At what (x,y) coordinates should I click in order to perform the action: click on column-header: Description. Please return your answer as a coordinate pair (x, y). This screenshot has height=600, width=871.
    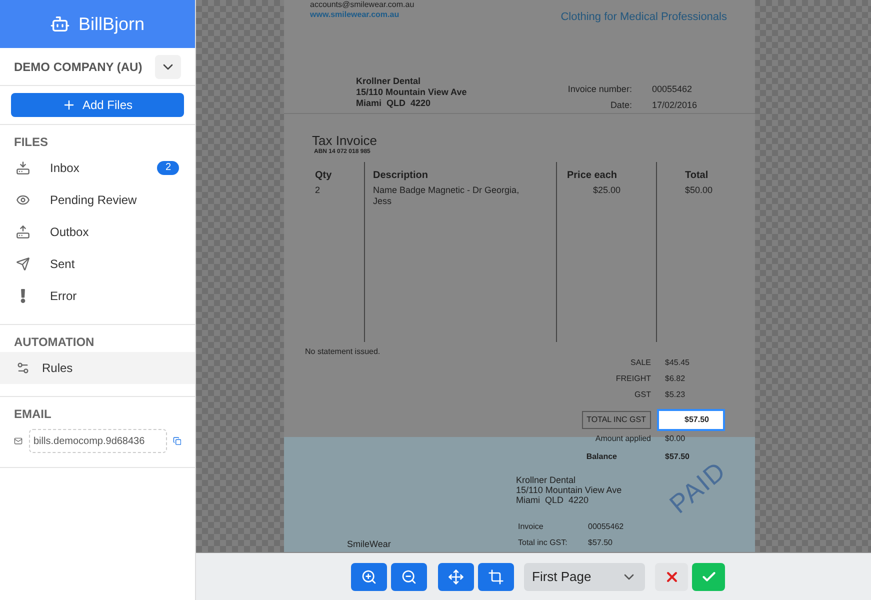
    Looking at the image, I should click on (401, 175).